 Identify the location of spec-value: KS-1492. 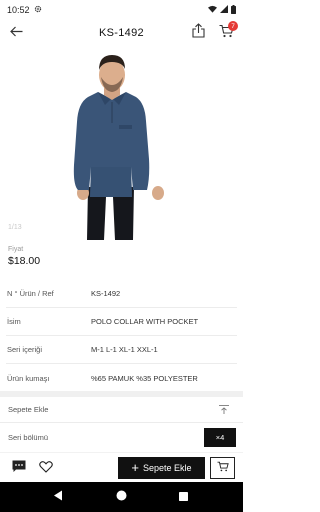
(106, 293).